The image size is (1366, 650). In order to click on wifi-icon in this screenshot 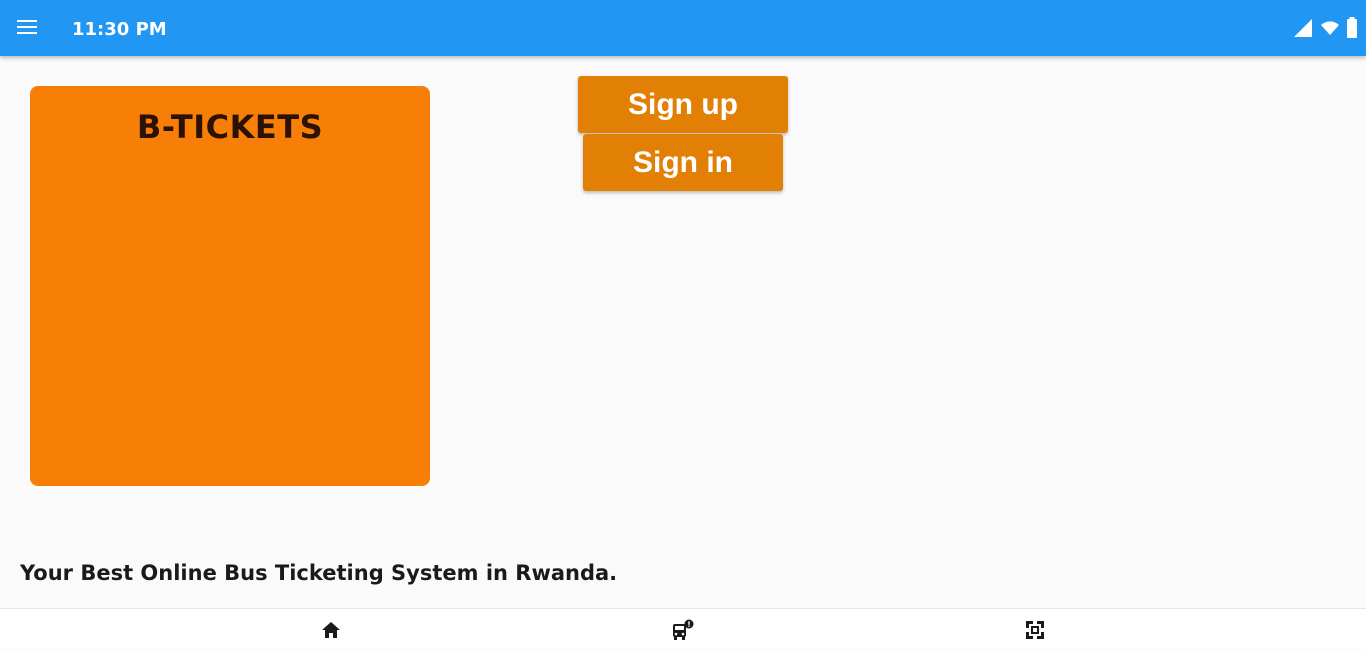, I will do `click(1330, 28)`.